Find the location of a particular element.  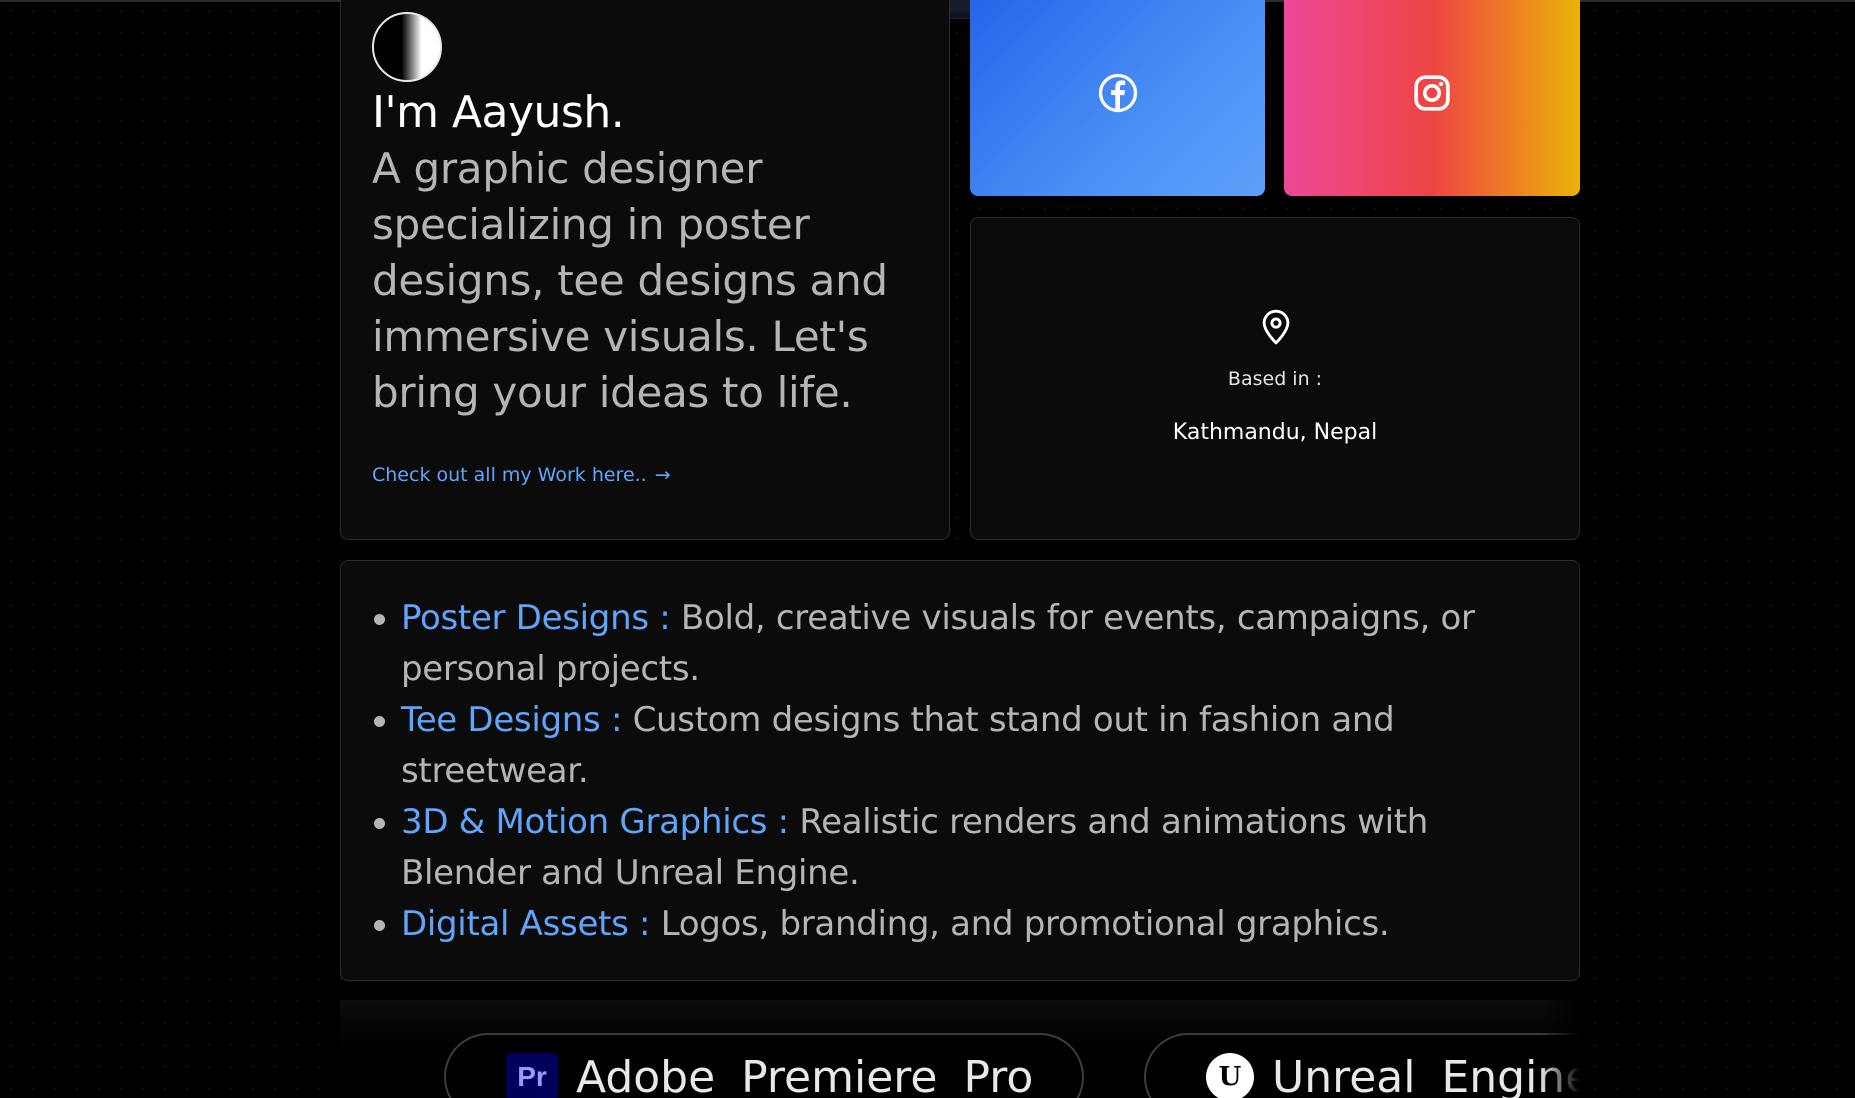

facebook-button is located at coordinates (1117, 98).